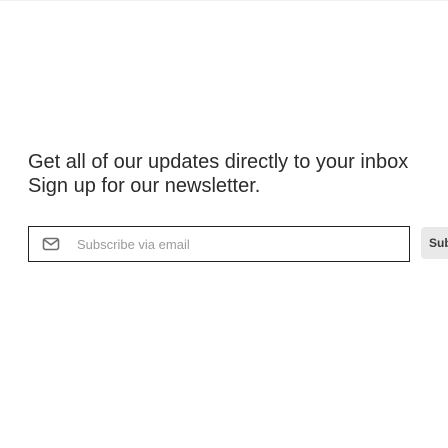 The height and width of the screenshot is (448, 448). Describe the element at coordinates (233, 244) in the screenshot. I see `email-input` at that location.